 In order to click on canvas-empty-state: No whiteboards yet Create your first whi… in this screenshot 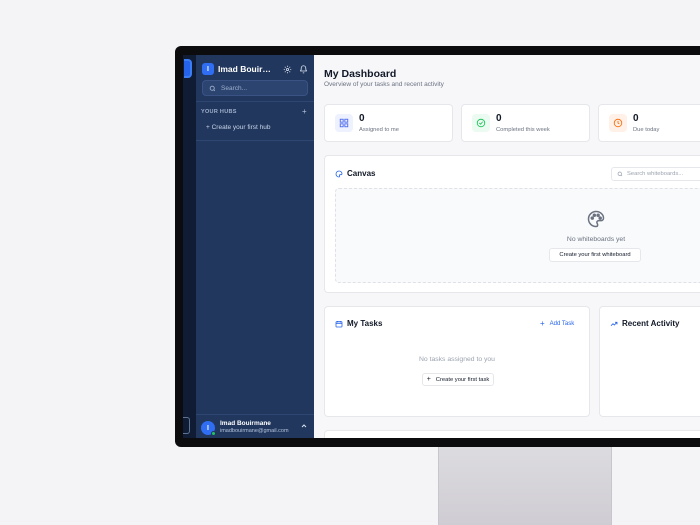, I will do `click(517, 235)`.